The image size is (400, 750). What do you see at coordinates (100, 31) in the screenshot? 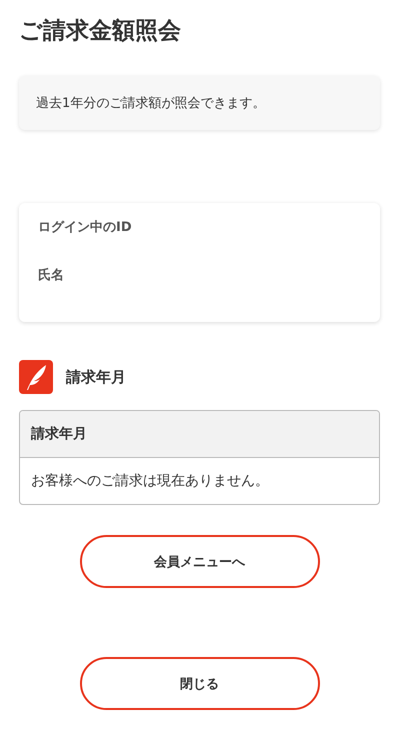
I see `page-title: ご請求金額照会` at bounding box center [100, 31].